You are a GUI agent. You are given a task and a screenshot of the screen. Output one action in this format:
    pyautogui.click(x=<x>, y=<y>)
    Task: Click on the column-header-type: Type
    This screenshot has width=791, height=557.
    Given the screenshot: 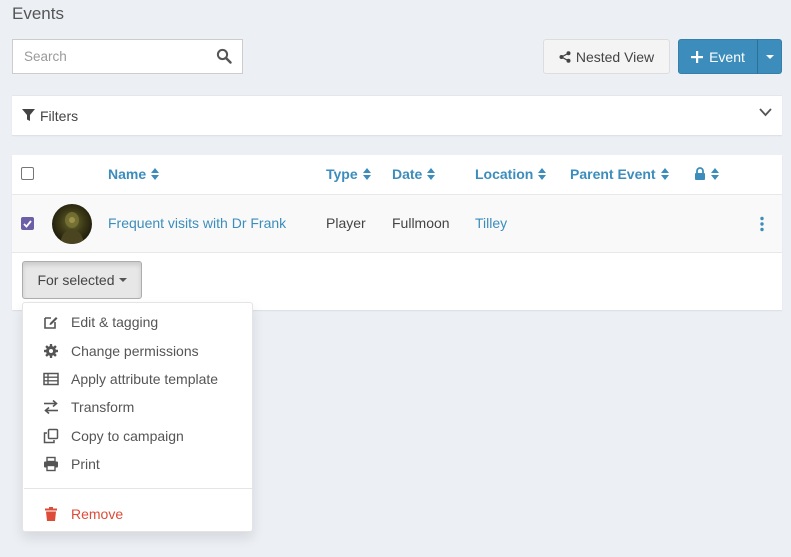 What is the action you would take?
    pyautogui.click(x=348, y=174)
    